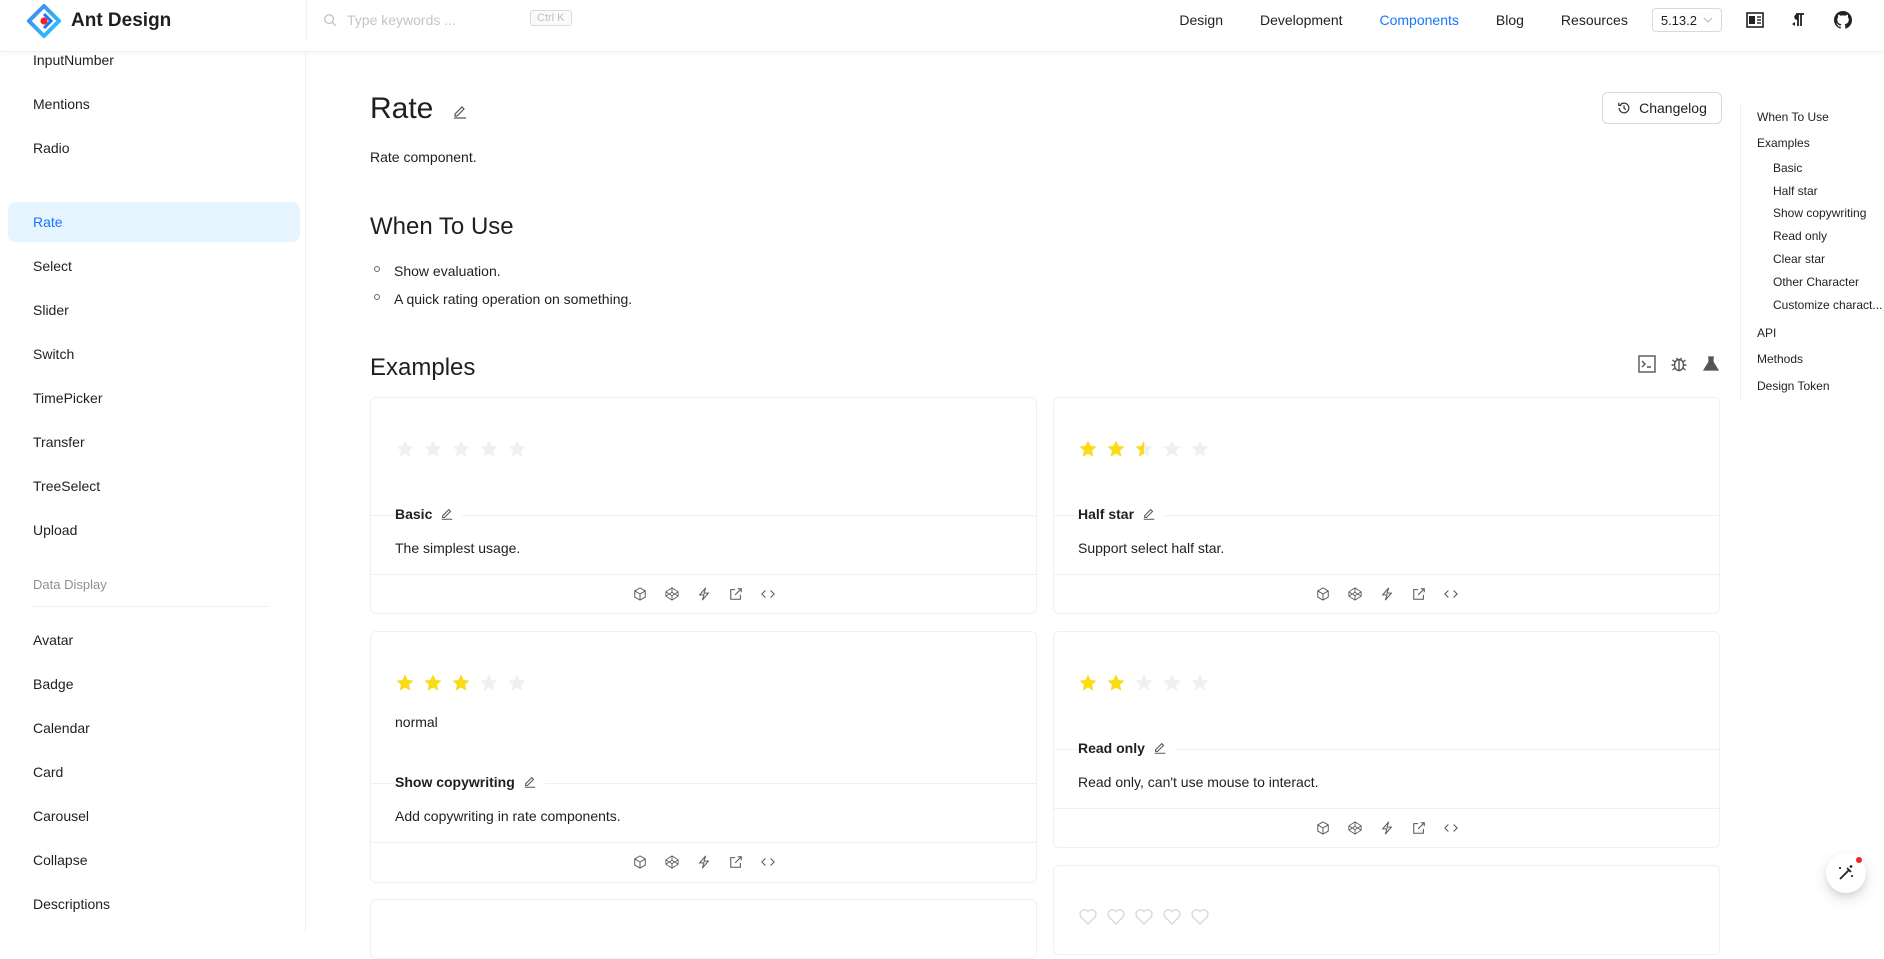 Image resolution: width=1884 pixels, height=959 pixels. Describe the element at coordinates (1594, 20) in the screenshot. I see `nav-resources: Resources` at that location.